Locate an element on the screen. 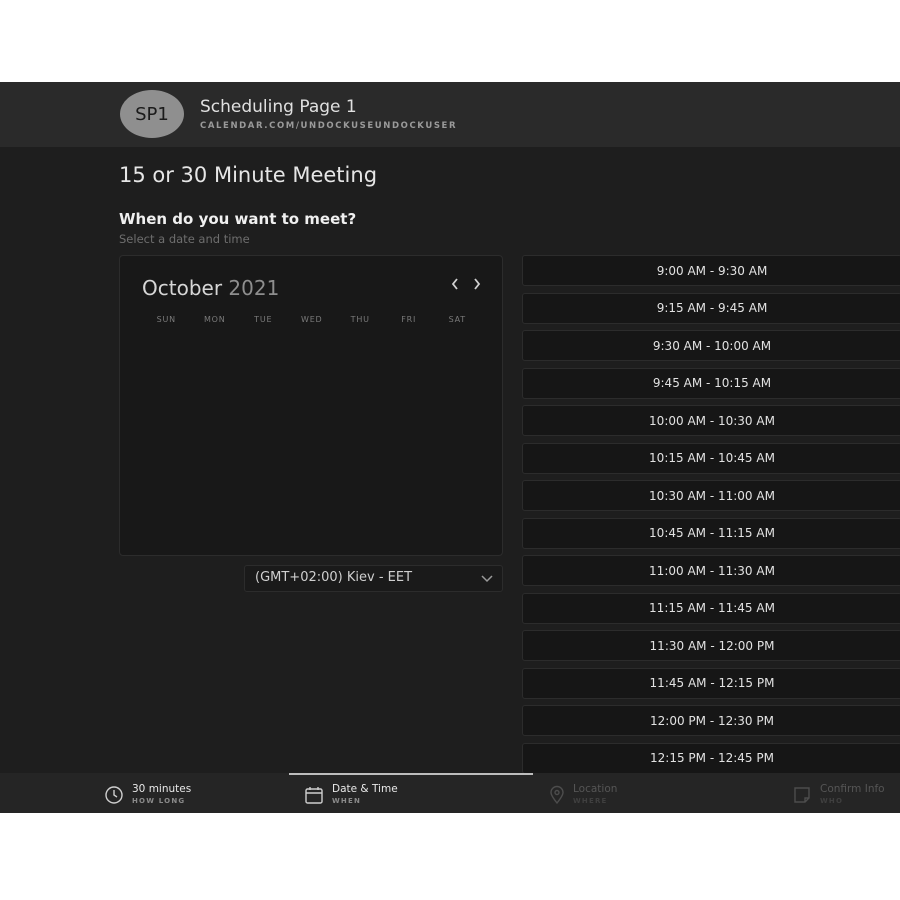 The height and width of the screenshot is (900, 900). step-sublabel: WHEN is located at coordinates (347, 801).